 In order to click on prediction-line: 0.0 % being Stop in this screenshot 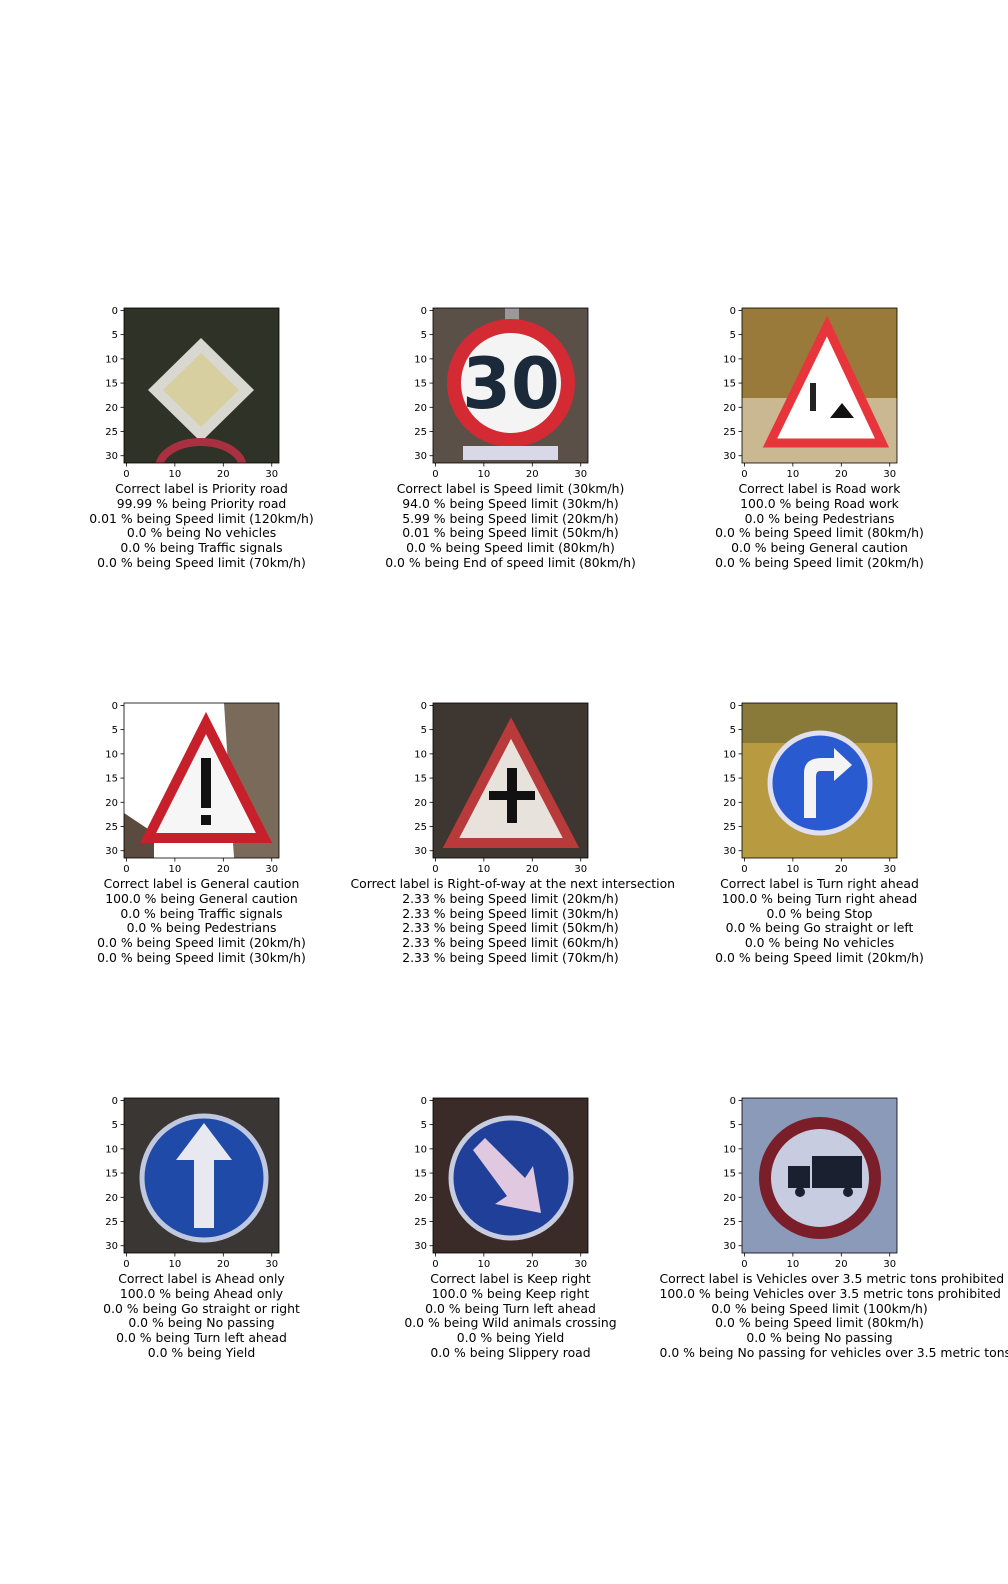, I will do `click(819, 913)`.